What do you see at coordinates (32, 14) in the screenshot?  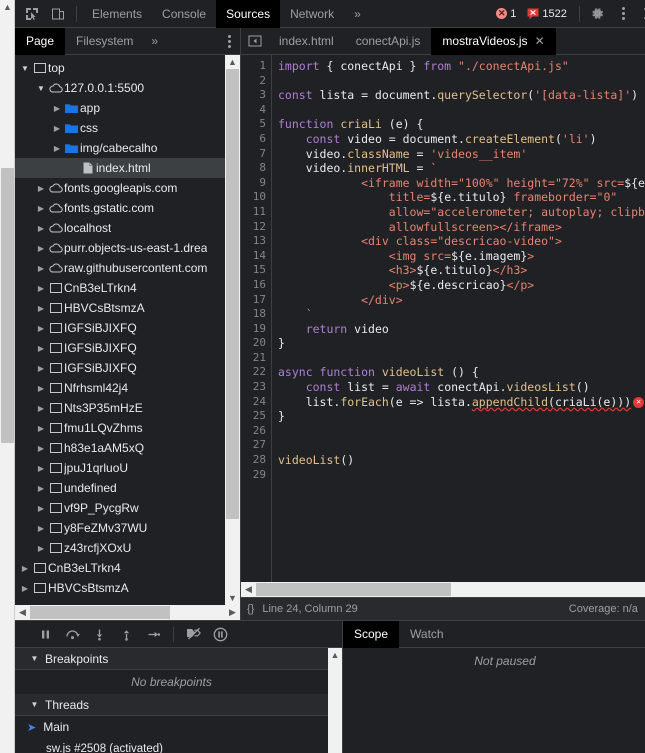 I see `inspect-element-icon` at bounding box center [32, 14].